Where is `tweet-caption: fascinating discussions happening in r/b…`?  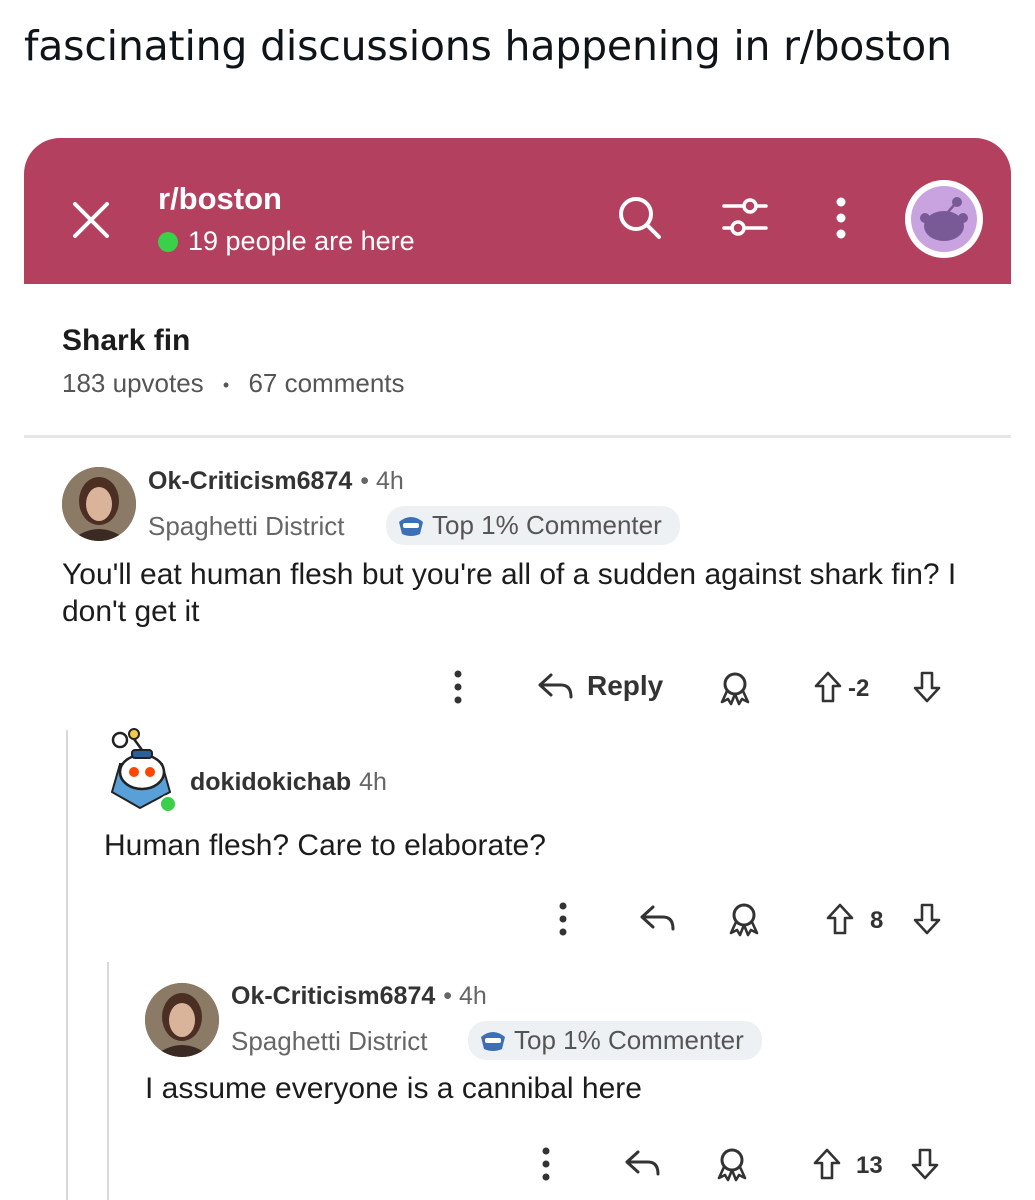 tweet-caption: fascinating discussions happening in r/b… is located at coordinates (488, 46).